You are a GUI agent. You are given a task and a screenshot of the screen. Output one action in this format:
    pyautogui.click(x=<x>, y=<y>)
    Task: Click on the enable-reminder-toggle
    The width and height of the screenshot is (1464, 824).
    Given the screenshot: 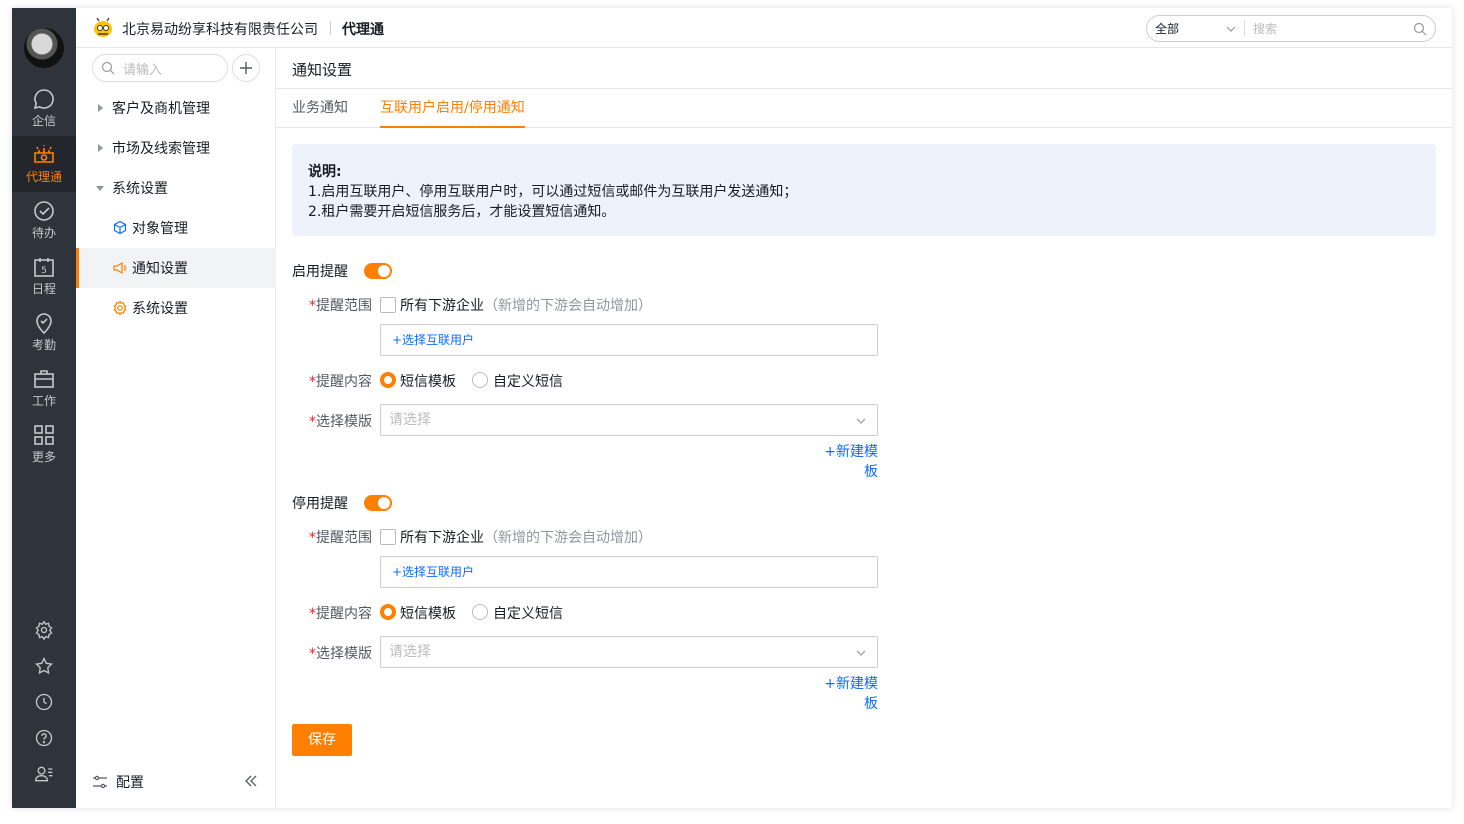 What is the action you would take?
    pyautogui.click(x=378, y=271)
    